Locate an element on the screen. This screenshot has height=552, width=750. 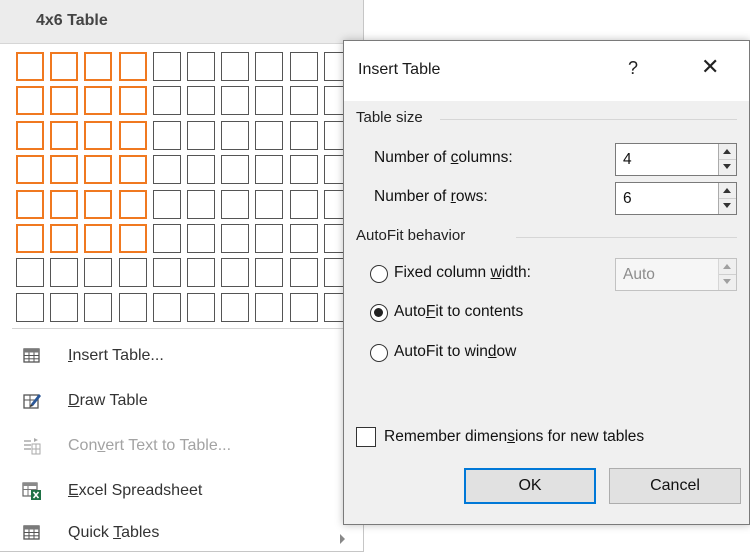
columns-value: 4 is located at coordinates (627, 160).